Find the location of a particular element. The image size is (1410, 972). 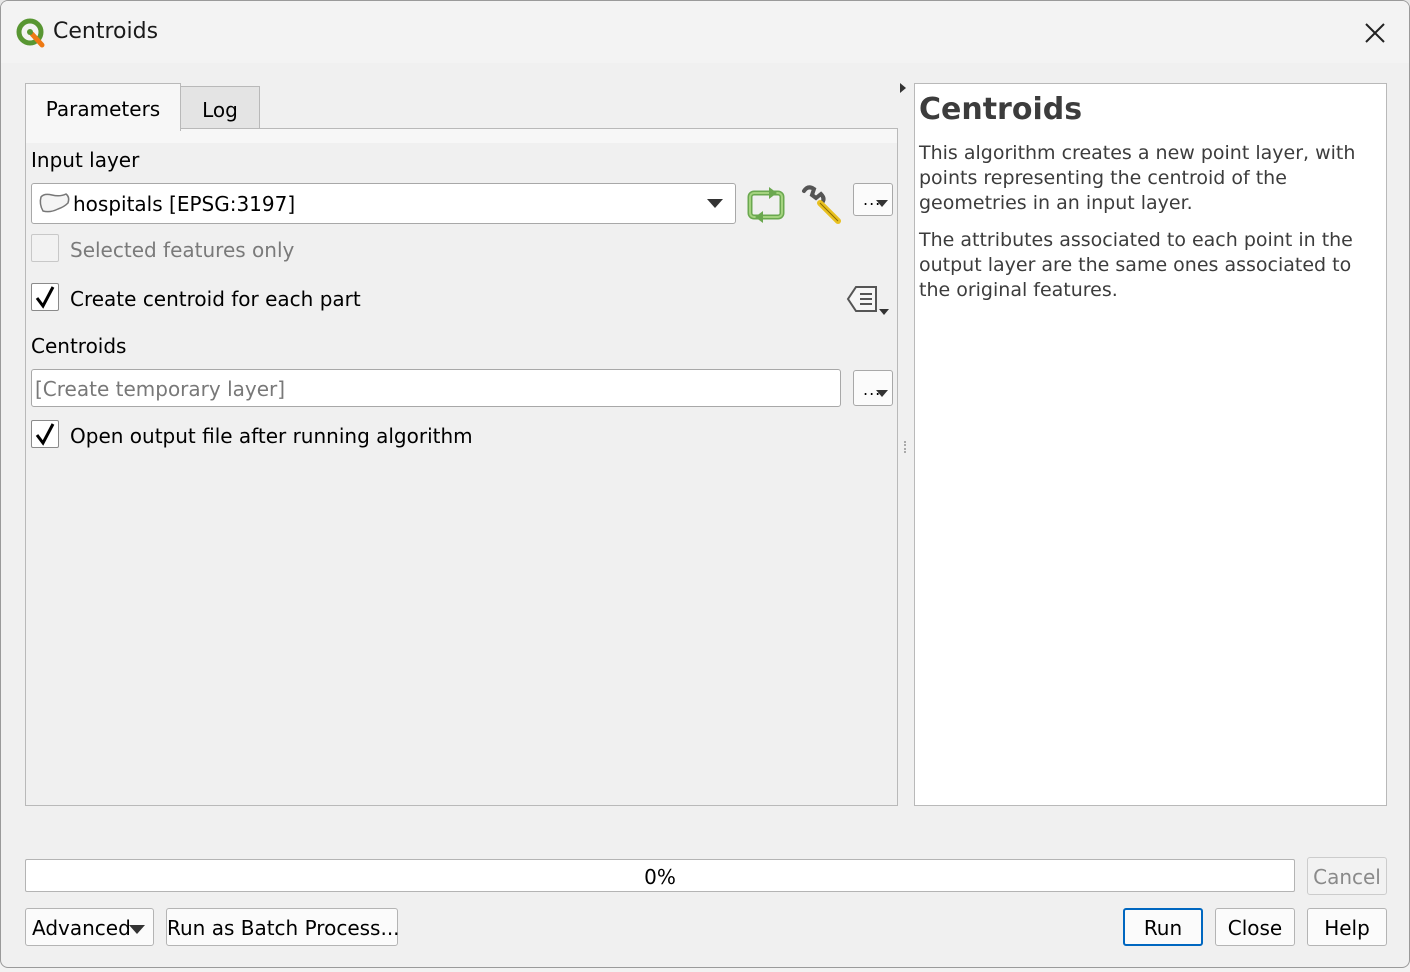

input-layer-value: hospitals [EPSG:3197] is located at coordinates (184, 204).